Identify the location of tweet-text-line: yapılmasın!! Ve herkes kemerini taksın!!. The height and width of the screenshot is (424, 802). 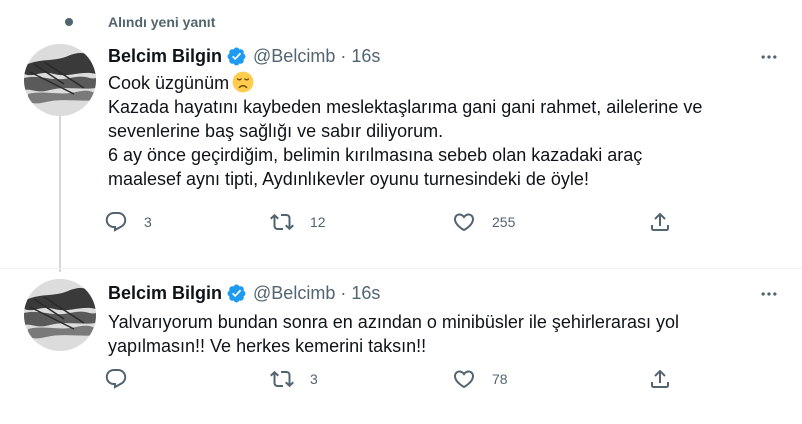
(267, 346).